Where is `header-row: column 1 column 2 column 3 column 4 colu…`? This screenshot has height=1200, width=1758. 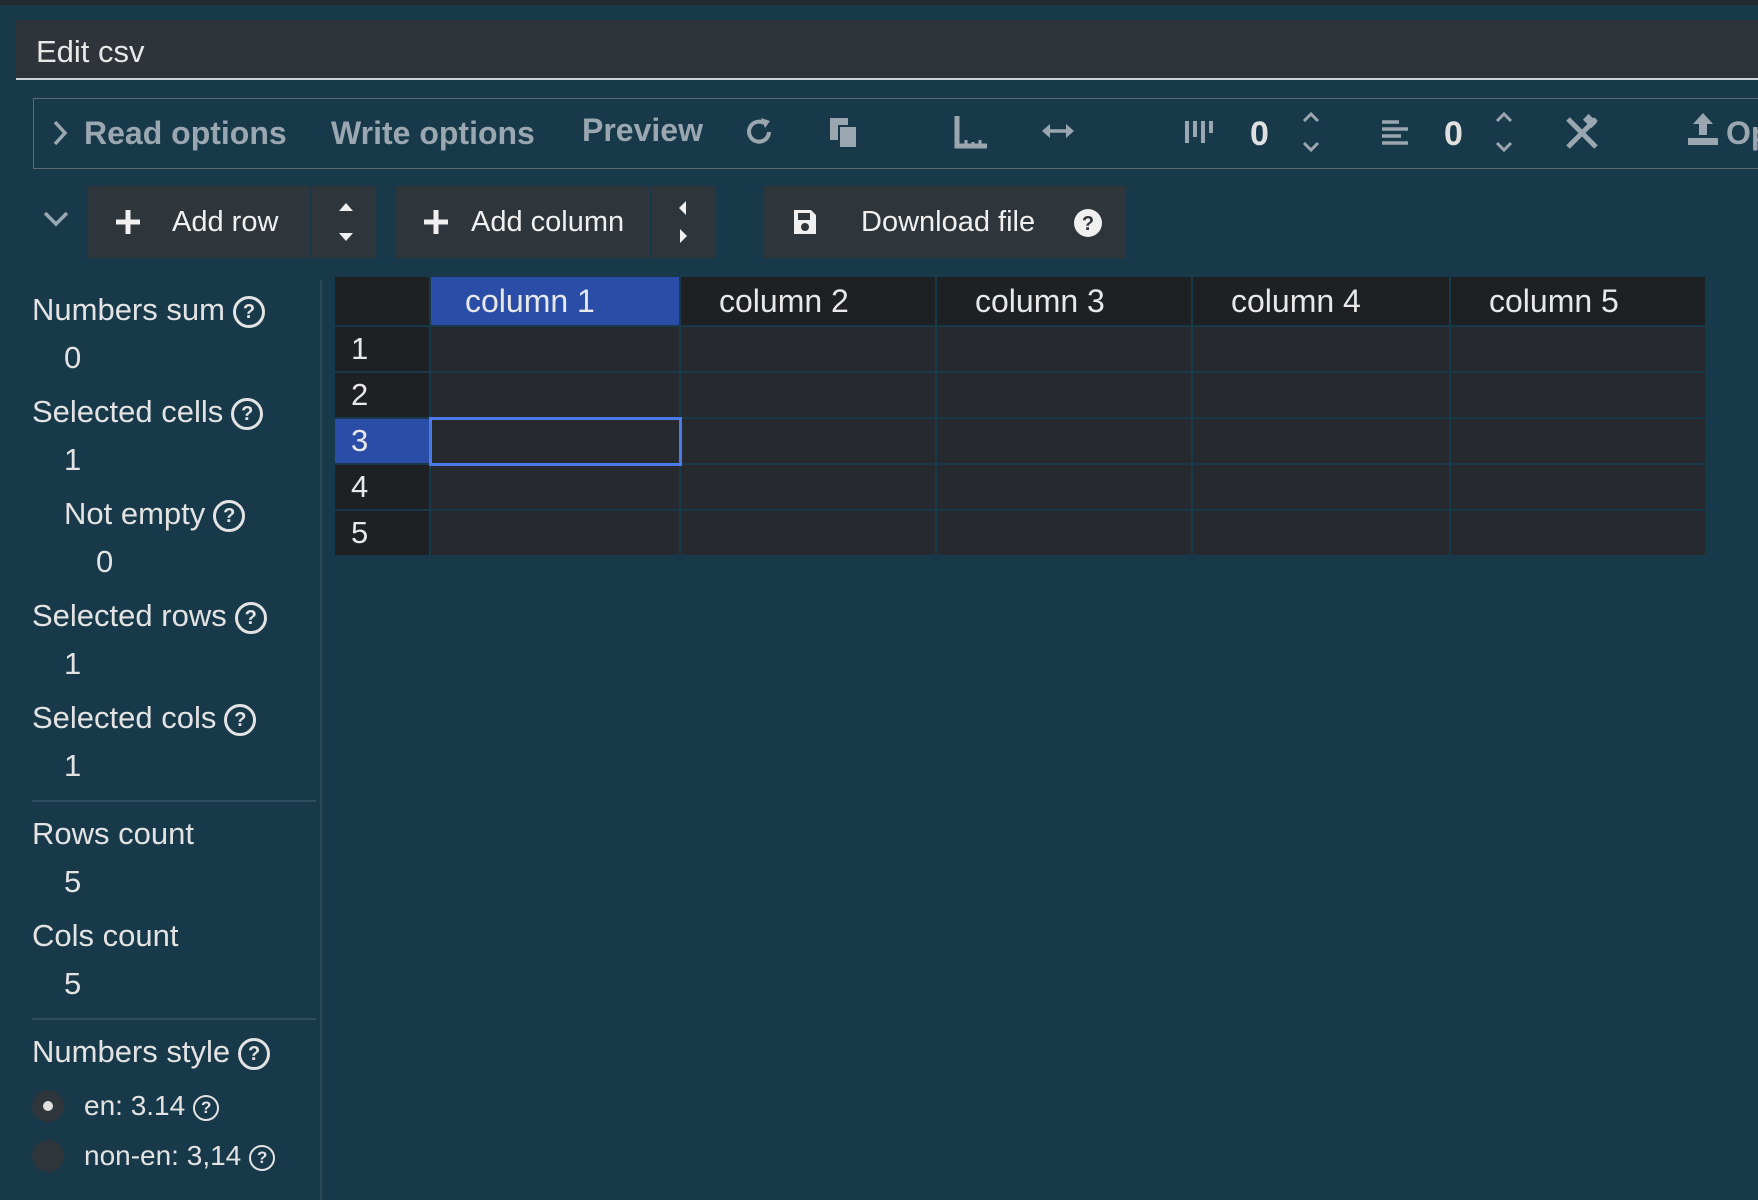 header-row: column 1 column 2 column 3 column 4 colu… is located at coordinates (1020, 301).